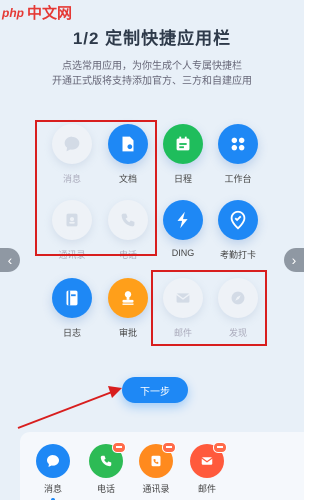 The width and height of the screenshot is (320, 500). Describe the element at coordinates (182, 220) in the screenshot. I see `ding-icon` at that location.